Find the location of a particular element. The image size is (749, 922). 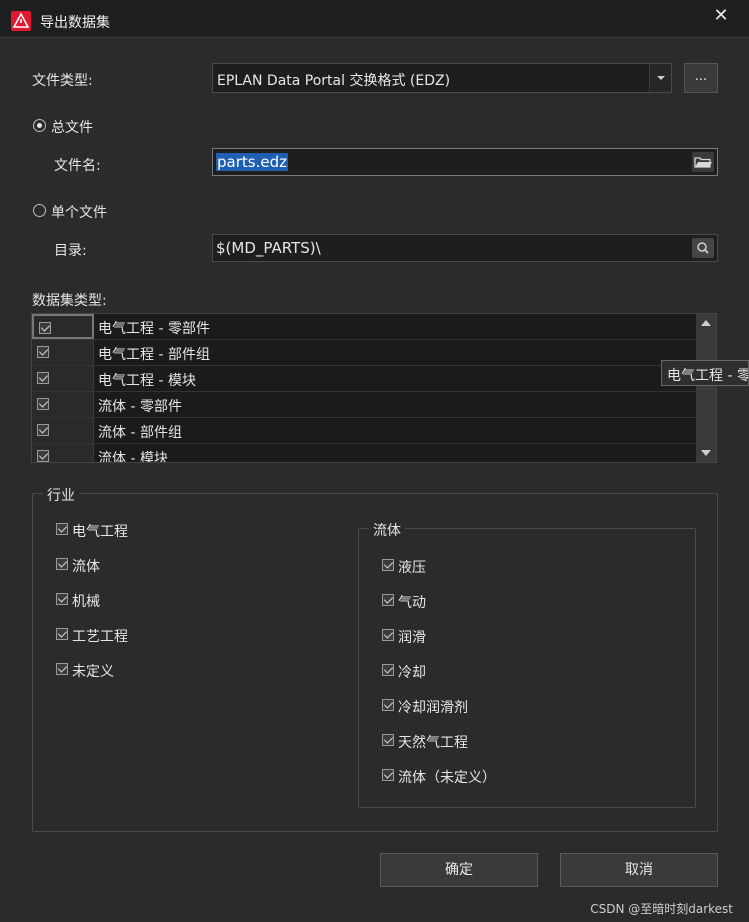

checkbox-label: 天然气工程 is located at coordinates (433, 743).